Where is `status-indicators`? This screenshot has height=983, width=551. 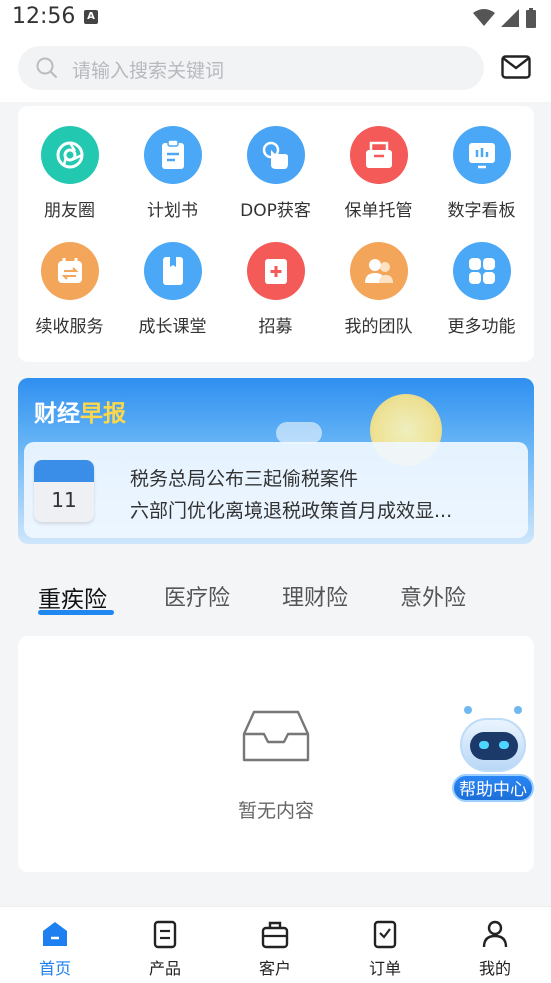
status-indicators is located at coordinates (505, 18).